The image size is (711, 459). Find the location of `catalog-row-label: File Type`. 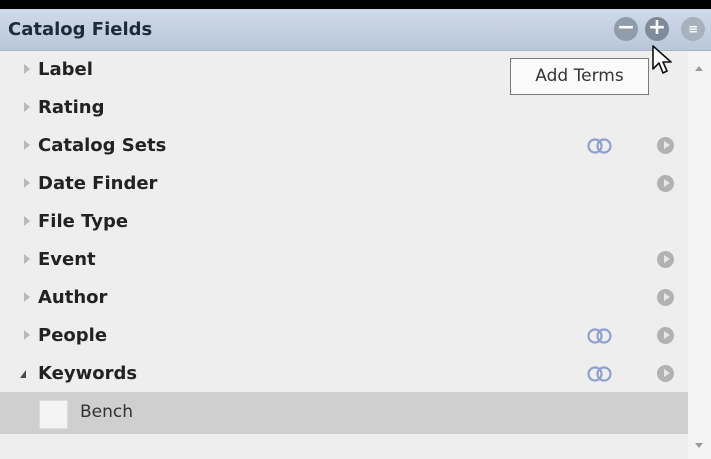

catalog-row-label: File Type is located at coordinates (83, 221).